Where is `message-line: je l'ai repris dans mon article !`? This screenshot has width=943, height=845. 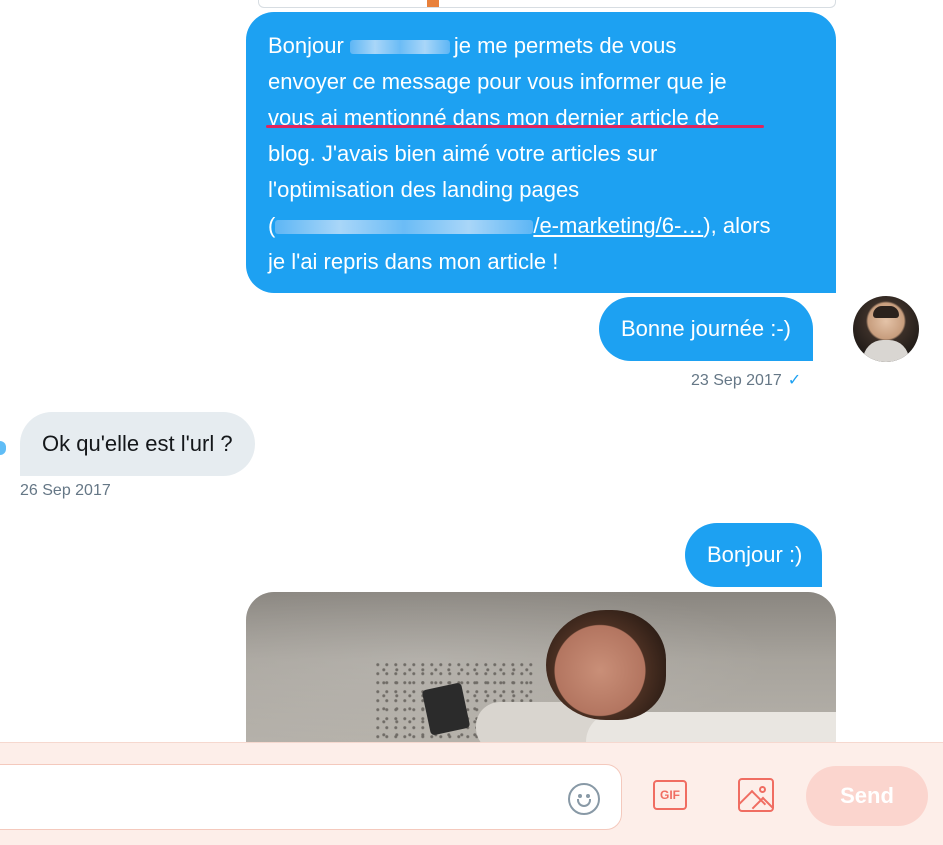
message-line: je l'ai repris dans mon article ! is located at coordinates (413, 261).